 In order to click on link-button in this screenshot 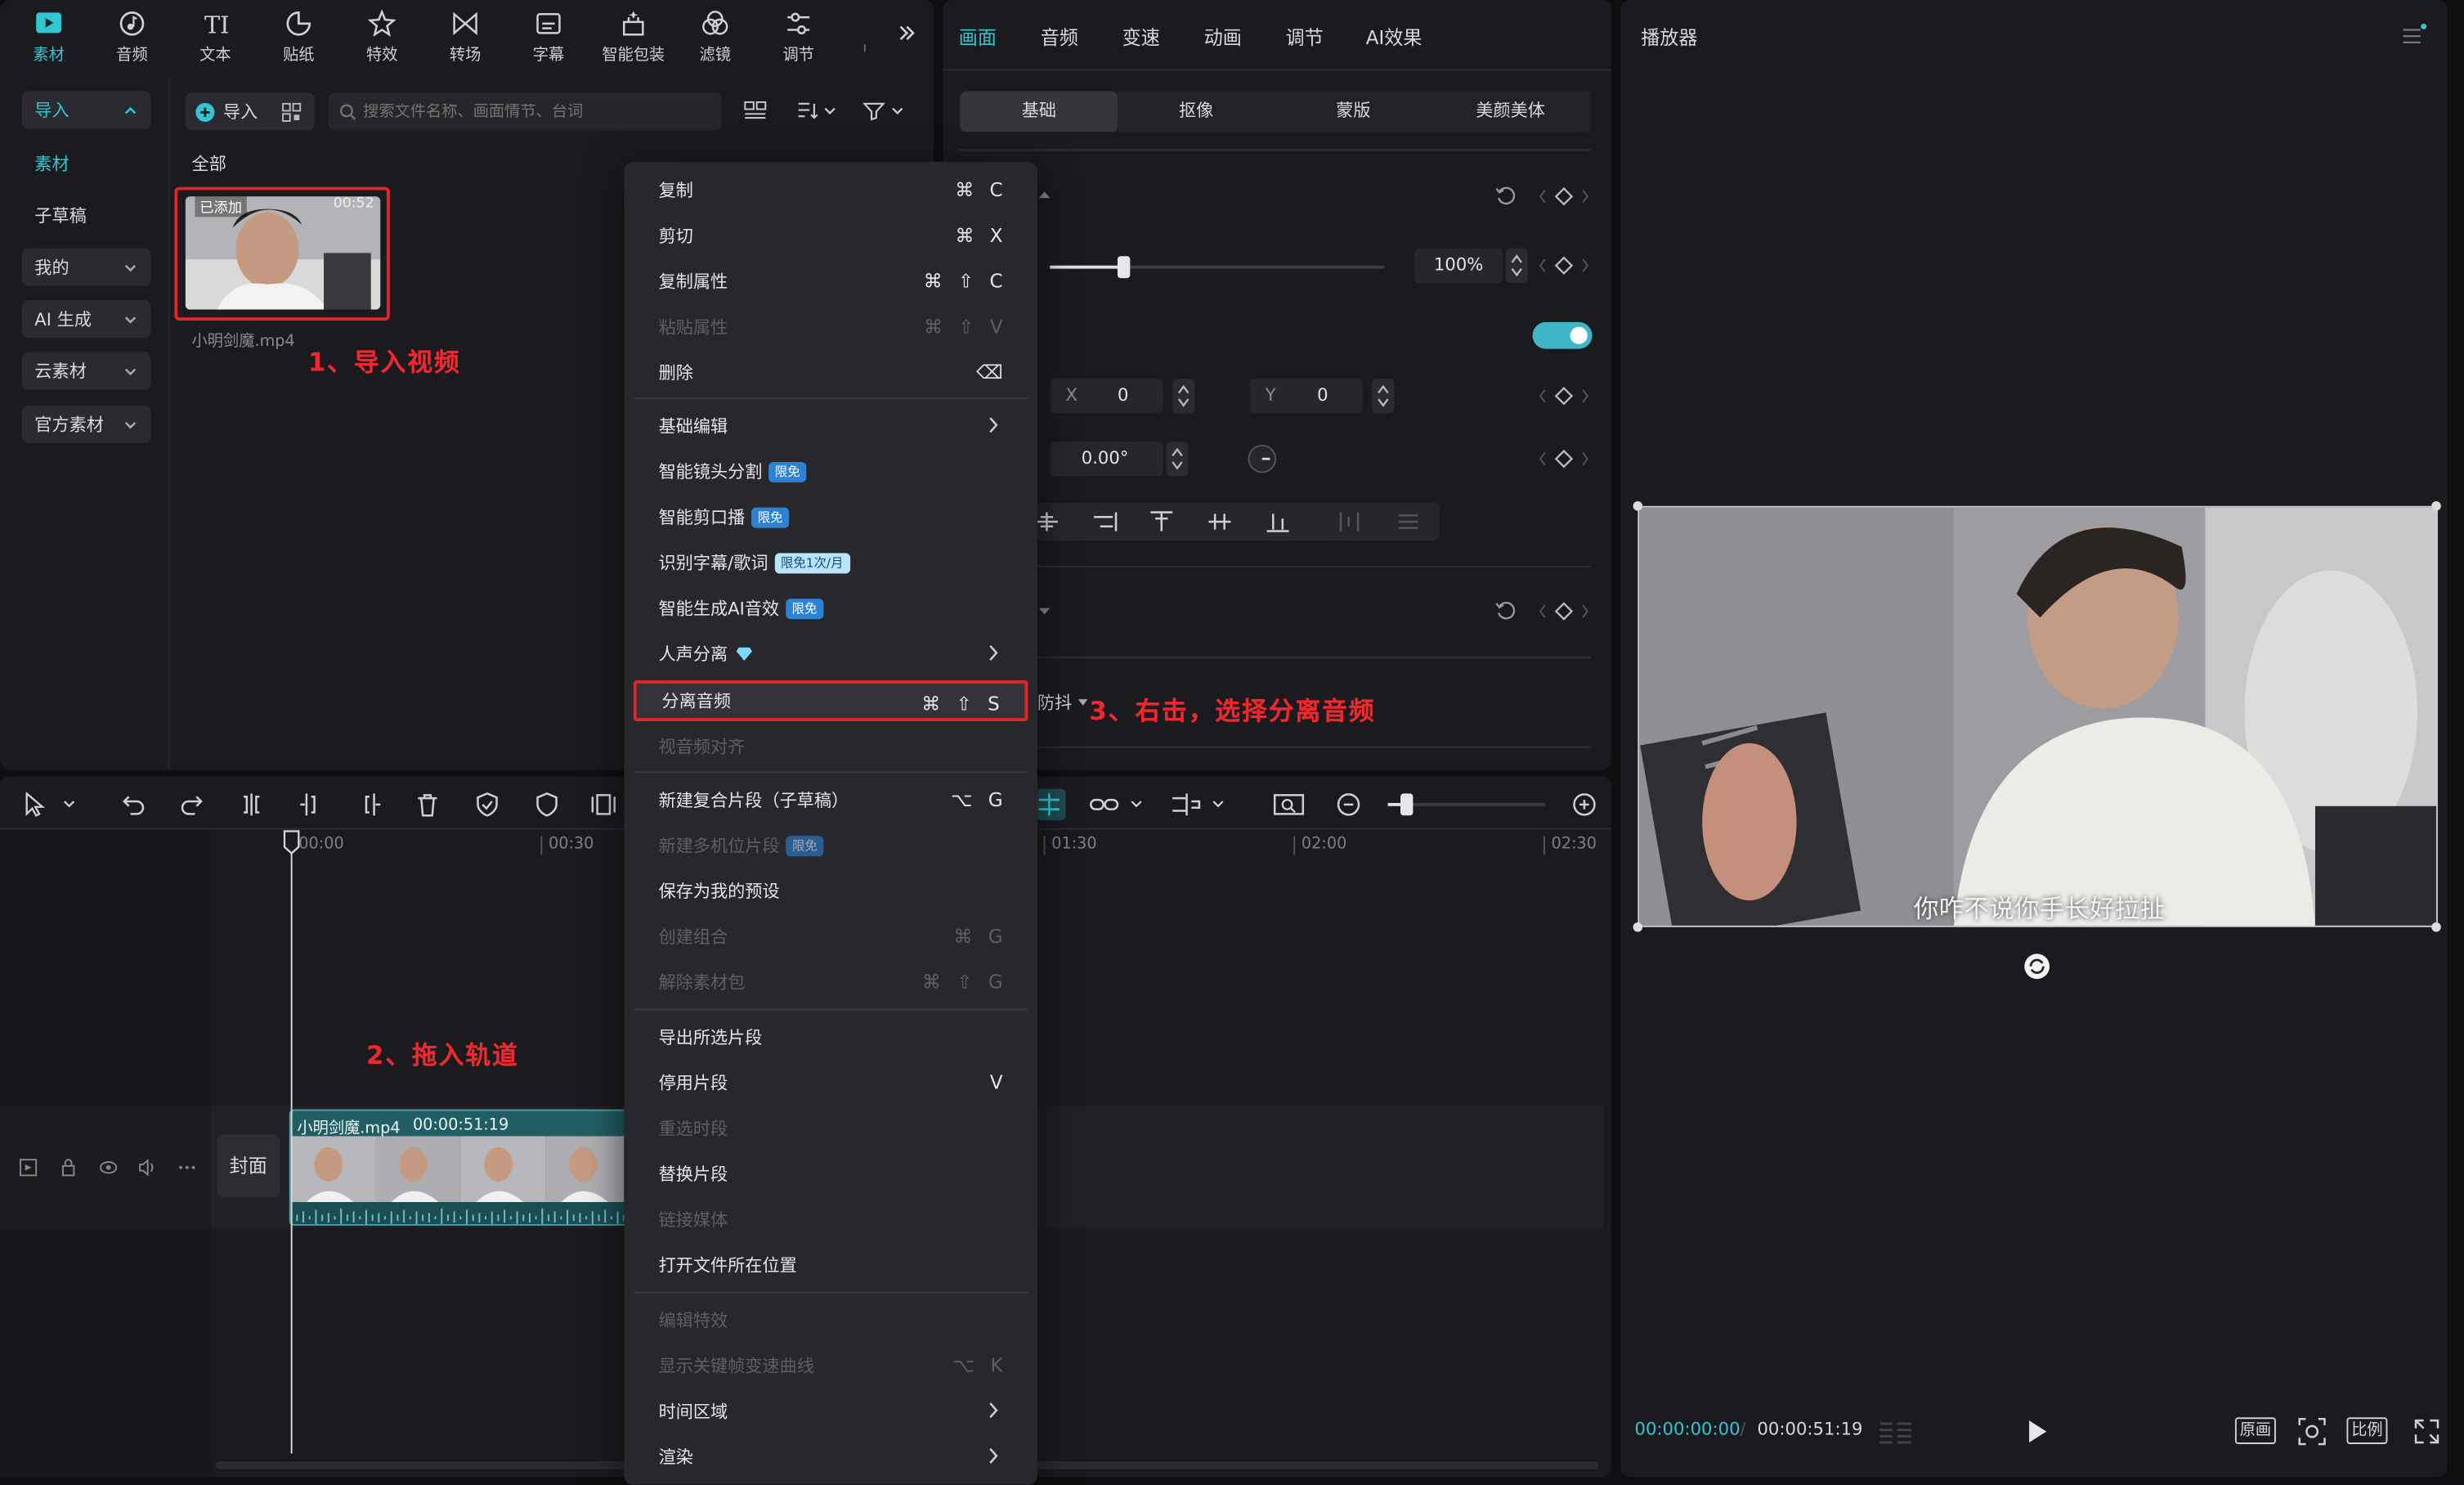, I will do `click(1119, 804)`.